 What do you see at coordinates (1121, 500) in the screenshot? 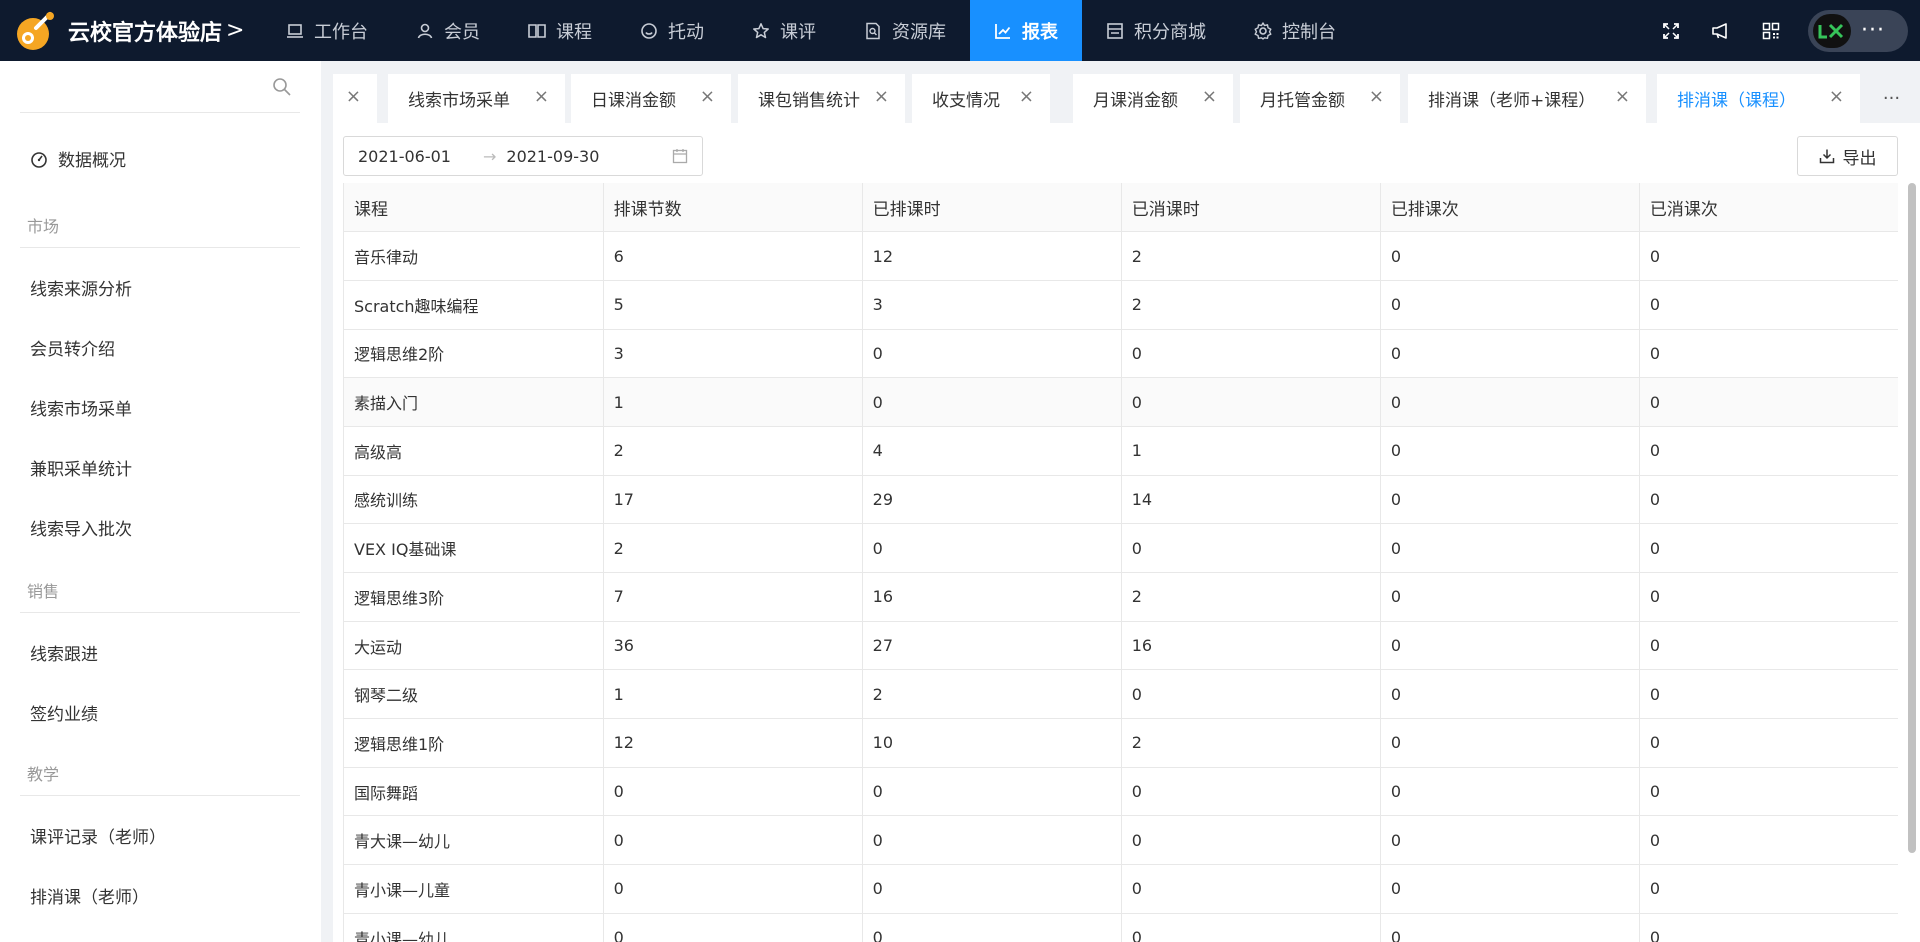
I see `table-row: 感统训练 17 29 14 0 0` at bounding box center [1121, 500].